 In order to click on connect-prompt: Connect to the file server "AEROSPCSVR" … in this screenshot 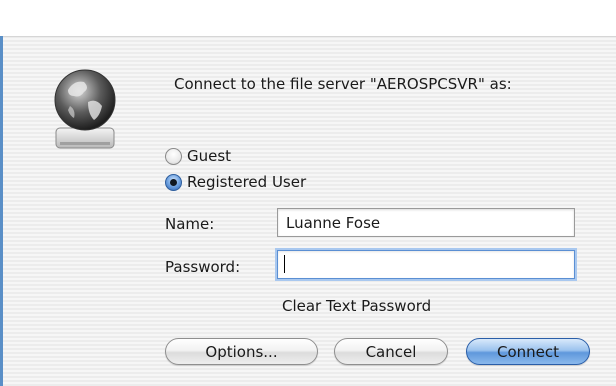, I will do `click(343, 84)`.